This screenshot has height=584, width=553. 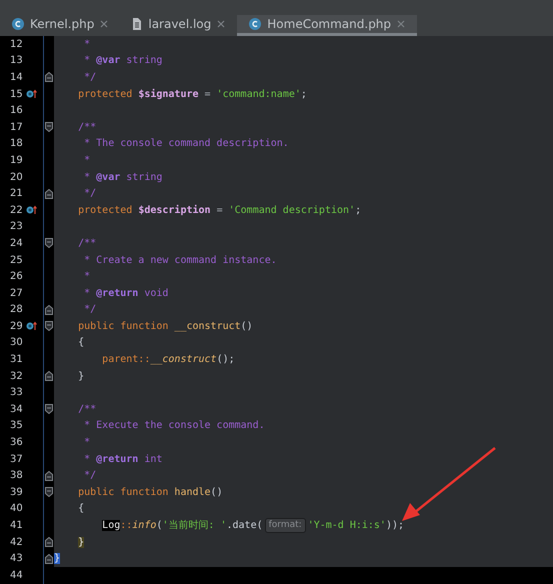 What do you see at coordinates (17, 393) in the screenshot?
I see `line-number: 33` at bounding box center [17, 393].